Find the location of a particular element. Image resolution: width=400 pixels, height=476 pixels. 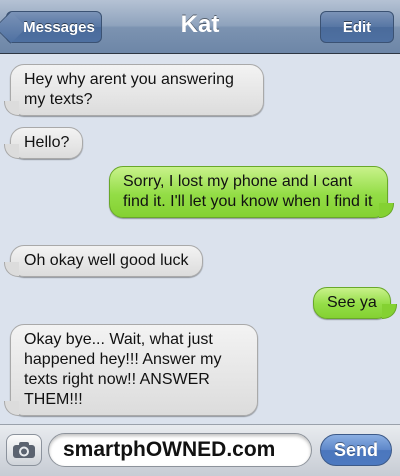

message-bubble-sent: See ya is located at coordinates (355, 303).